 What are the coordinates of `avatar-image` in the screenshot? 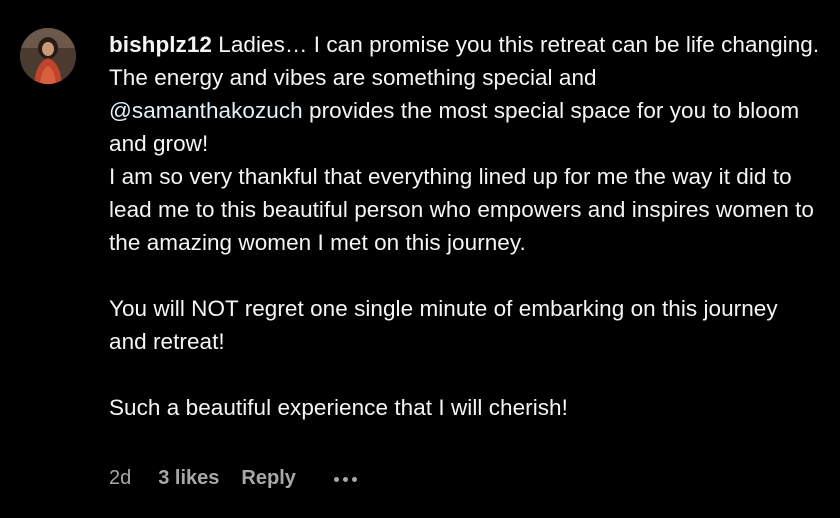 It's located at (48, 56).